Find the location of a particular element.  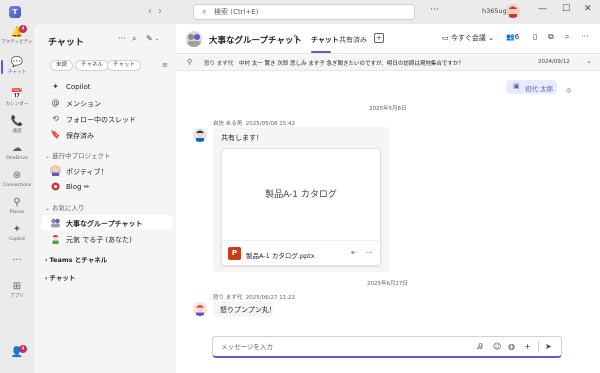

tab-shared: 共有済み is located at coordinates (353, 40).